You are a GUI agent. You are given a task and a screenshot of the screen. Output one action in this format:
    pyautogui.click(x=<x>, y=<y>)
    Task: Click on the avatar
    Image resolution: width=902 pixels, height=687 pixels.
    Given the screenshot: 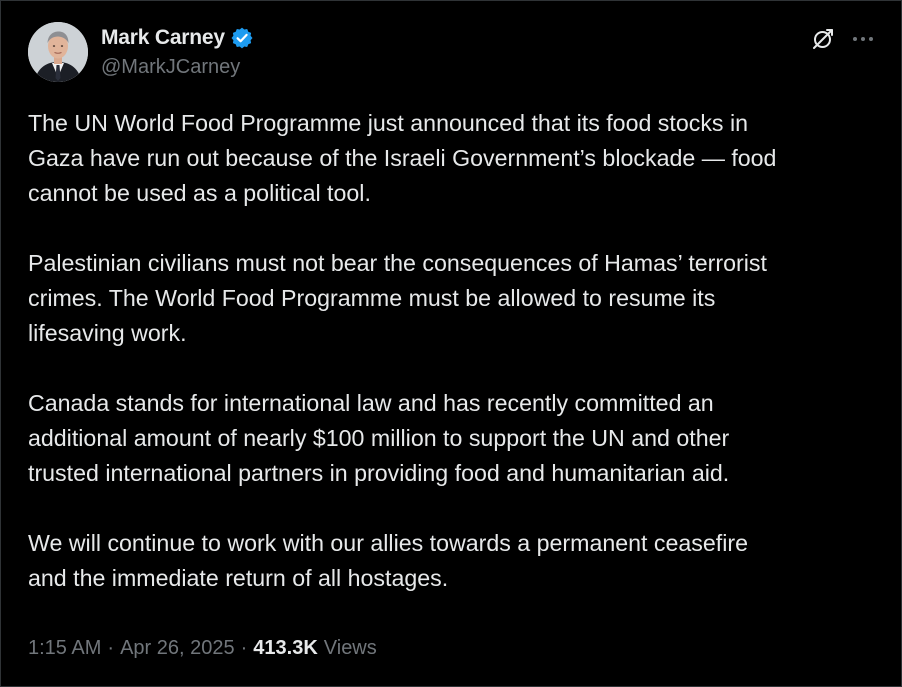 What is the action you would take?
    pyautogui.click(x=58, y=52)
    